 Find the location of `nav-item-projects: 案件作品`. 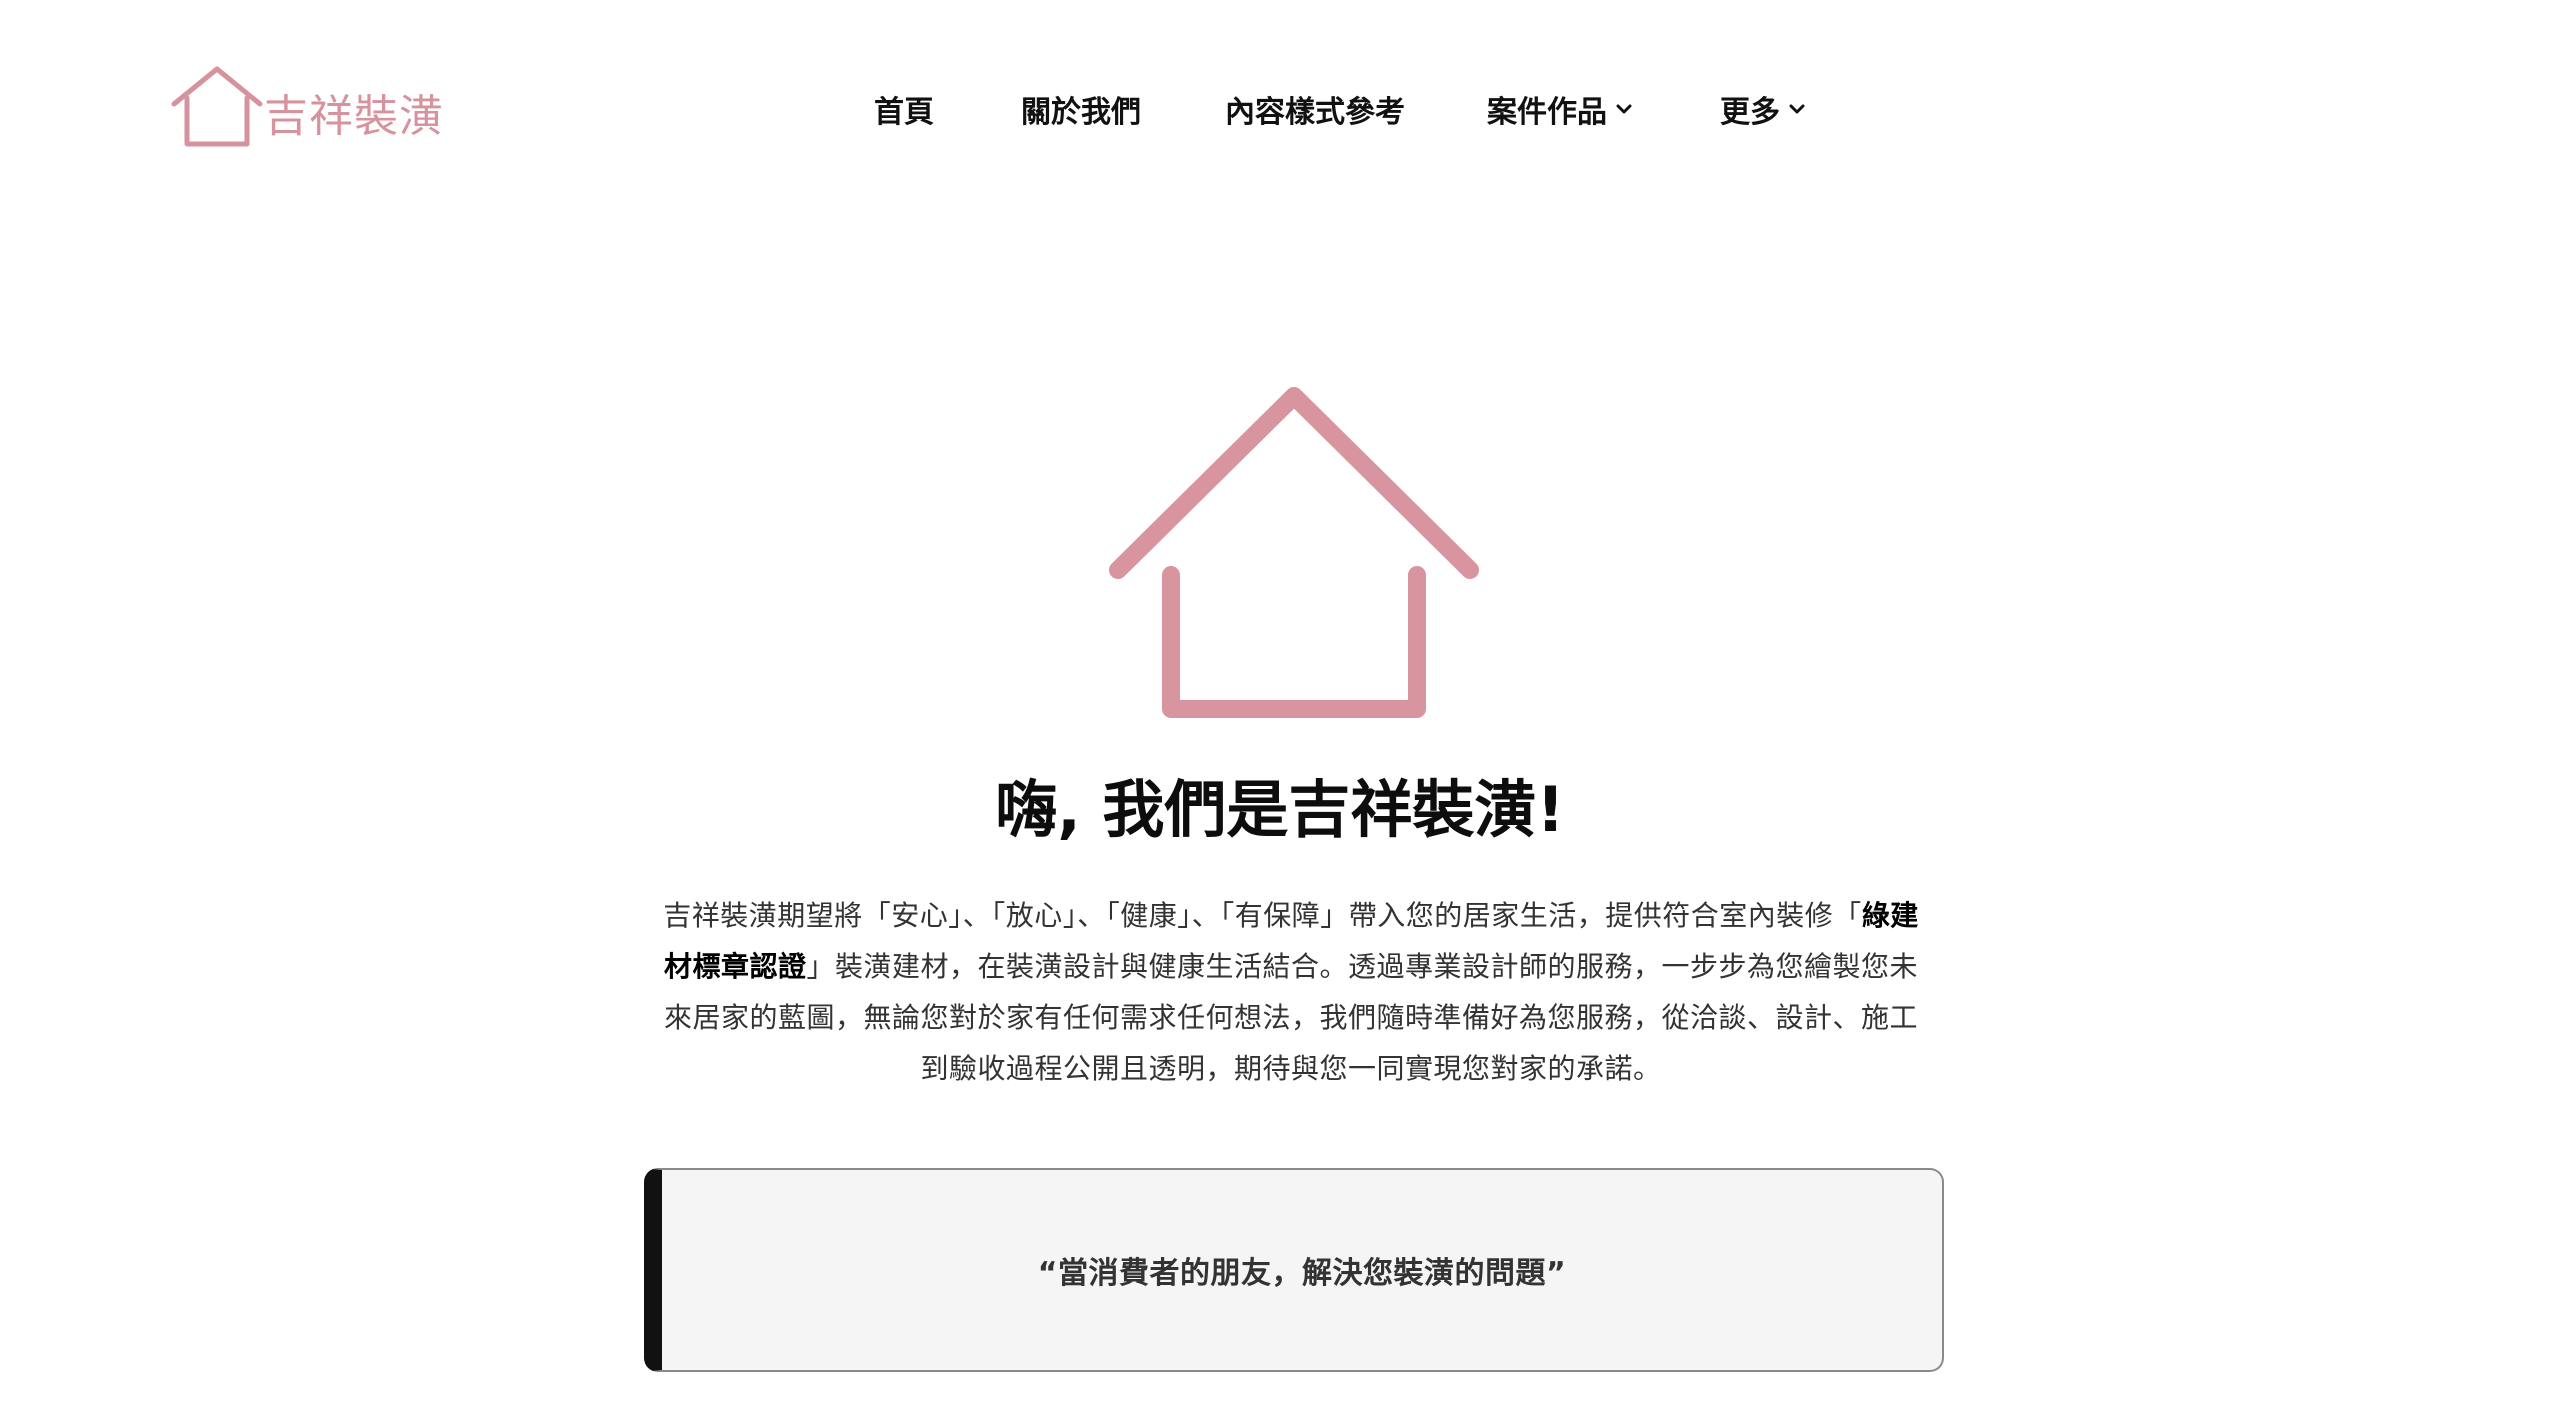

nav-item-projects: 案件作品 is located at coordinates (1560, 109).